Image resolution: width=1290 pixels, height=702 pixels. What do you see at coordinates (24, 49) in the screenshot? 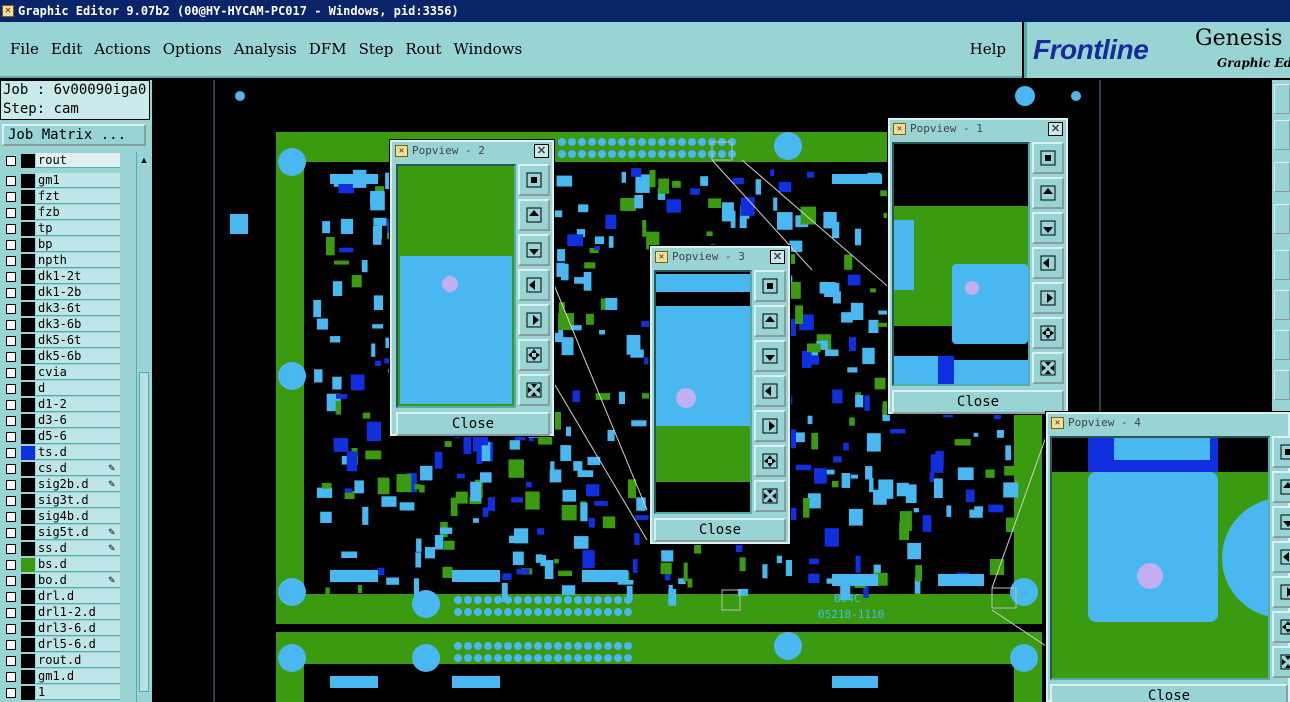
I see `menu-file: File` at bounding box center [24, 49].